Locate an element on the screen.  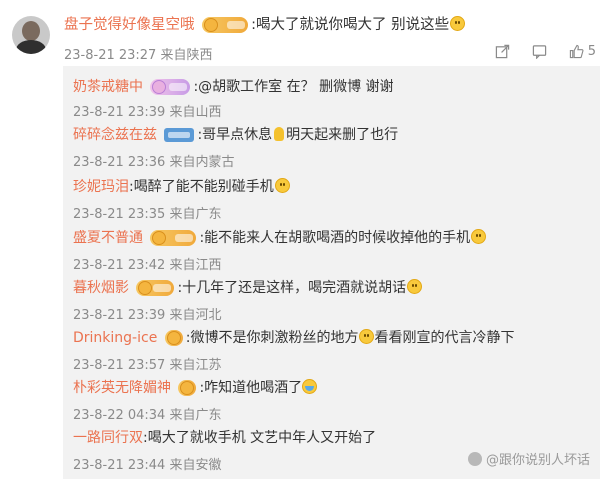
reply-time: 23-8-21 23:35 is located at coordinates (119, 214).